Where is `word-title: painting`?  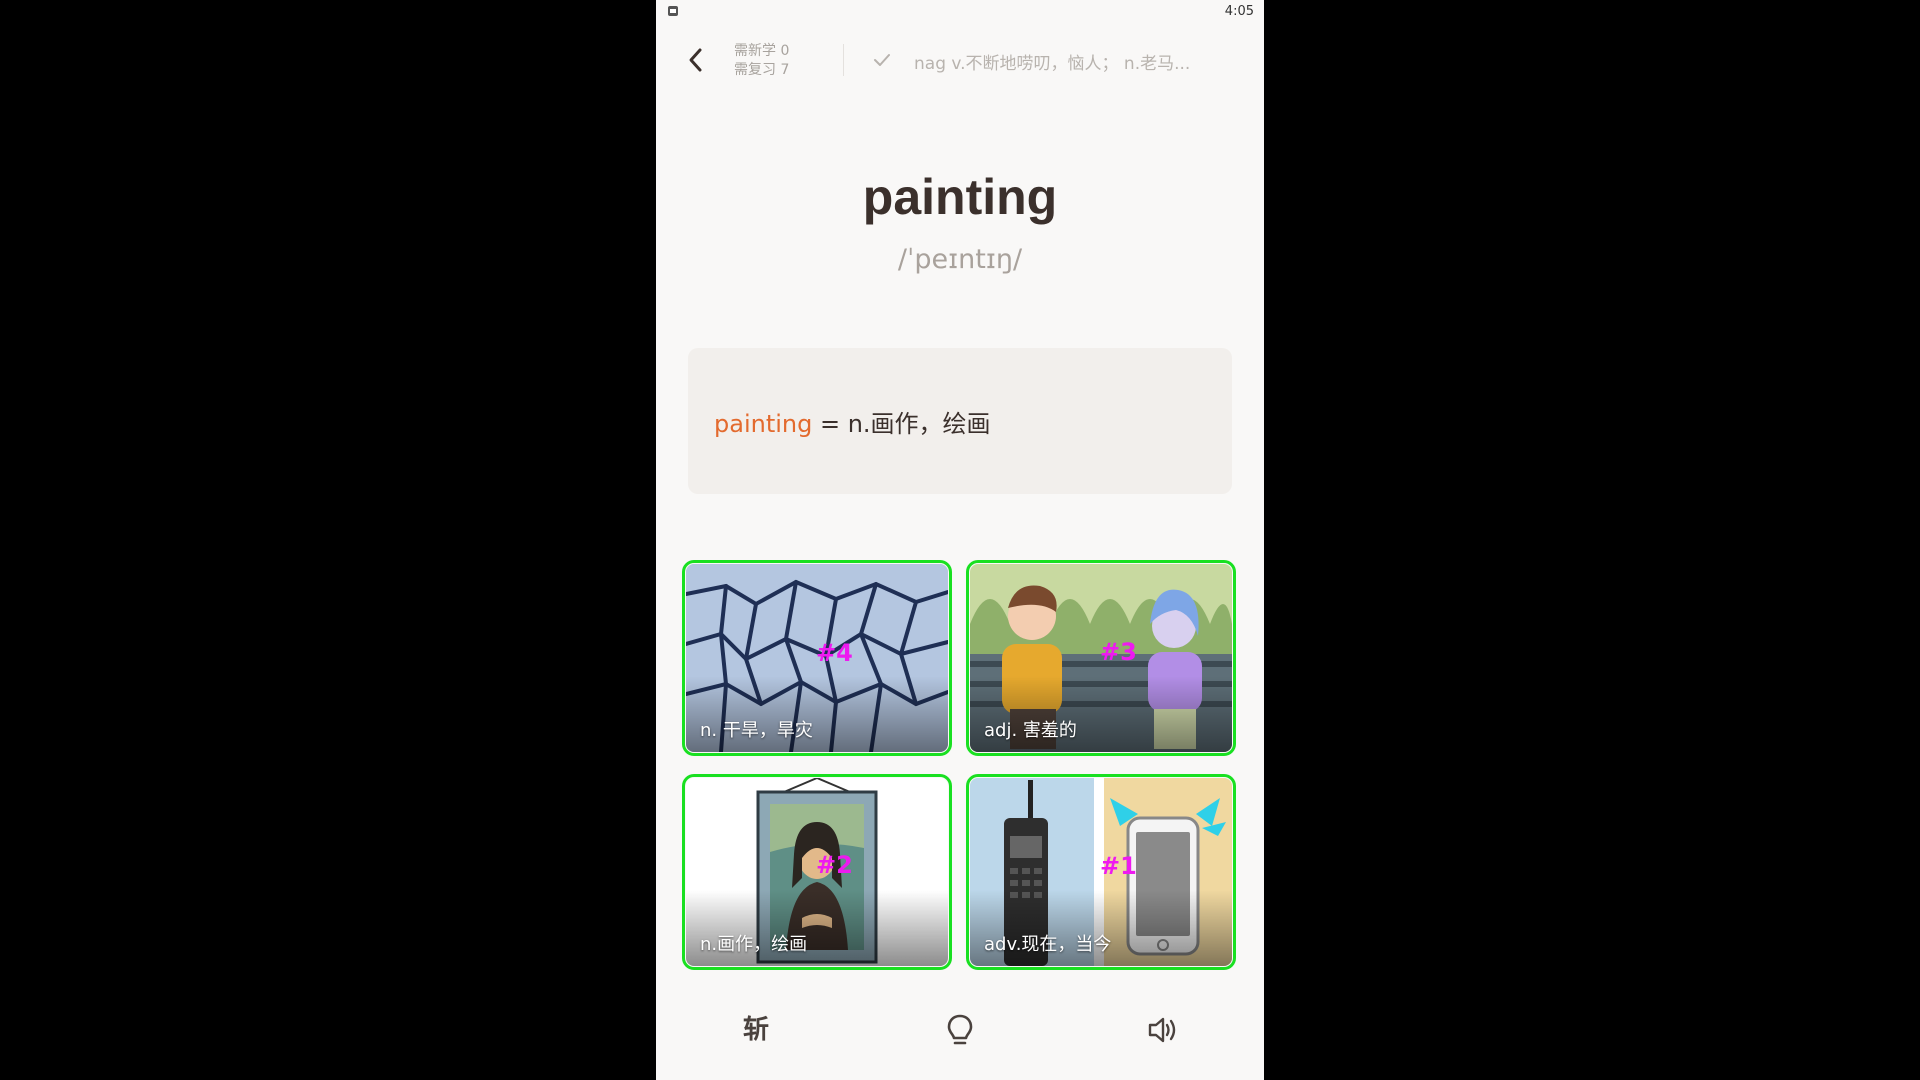
word-title: painting is located at coordinates (960, 197).